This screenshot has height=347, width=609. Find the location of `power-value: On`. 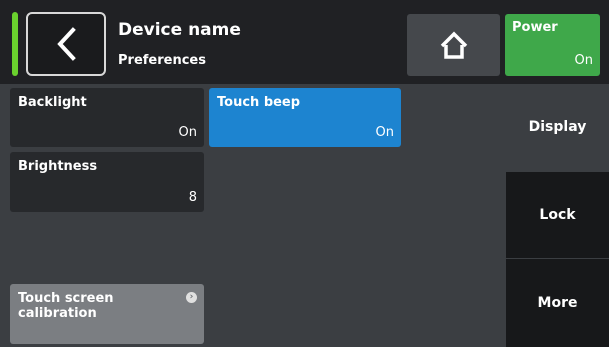

power-value: On is located at coordinates (583, 60).